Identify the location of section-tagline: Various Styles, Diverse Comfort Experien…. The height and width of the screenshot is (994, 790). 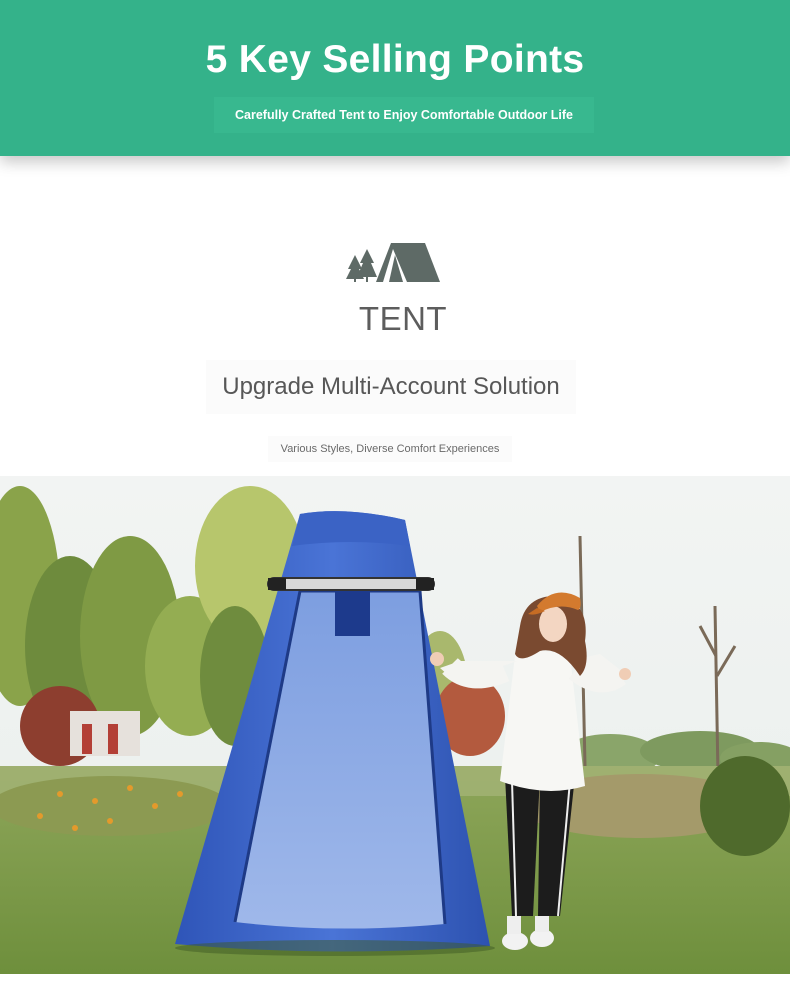
(390, 449).